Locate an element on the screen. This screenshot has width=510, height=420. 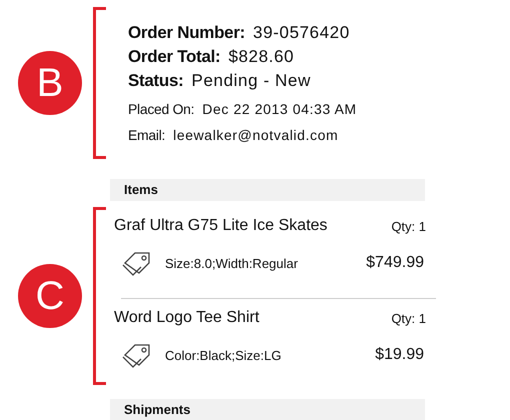
item-options: Size:8.0;Width:Regular is located at coordinates (265, 263).